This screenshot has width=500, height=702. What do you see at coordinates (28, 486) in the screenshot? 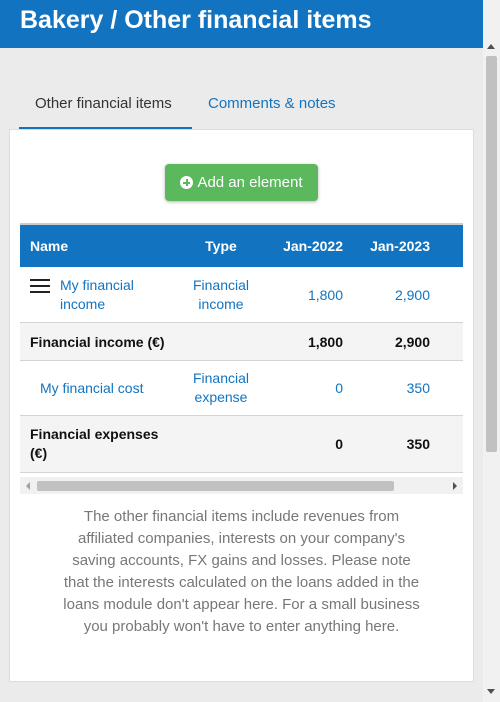
I see `scroll-left-arrow-icon` at bounding box center [28, 486].